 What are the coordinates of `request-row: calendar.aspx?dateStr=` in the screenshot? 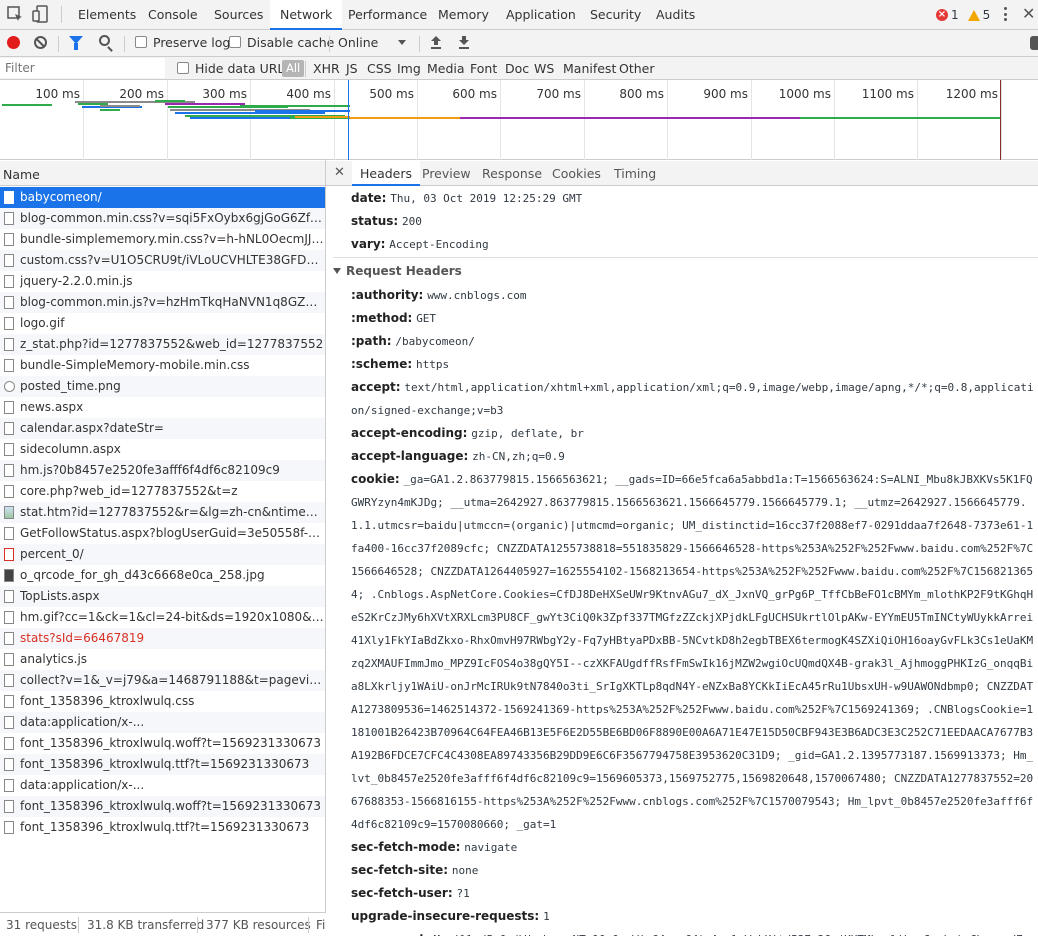 It's located at (163, 428).